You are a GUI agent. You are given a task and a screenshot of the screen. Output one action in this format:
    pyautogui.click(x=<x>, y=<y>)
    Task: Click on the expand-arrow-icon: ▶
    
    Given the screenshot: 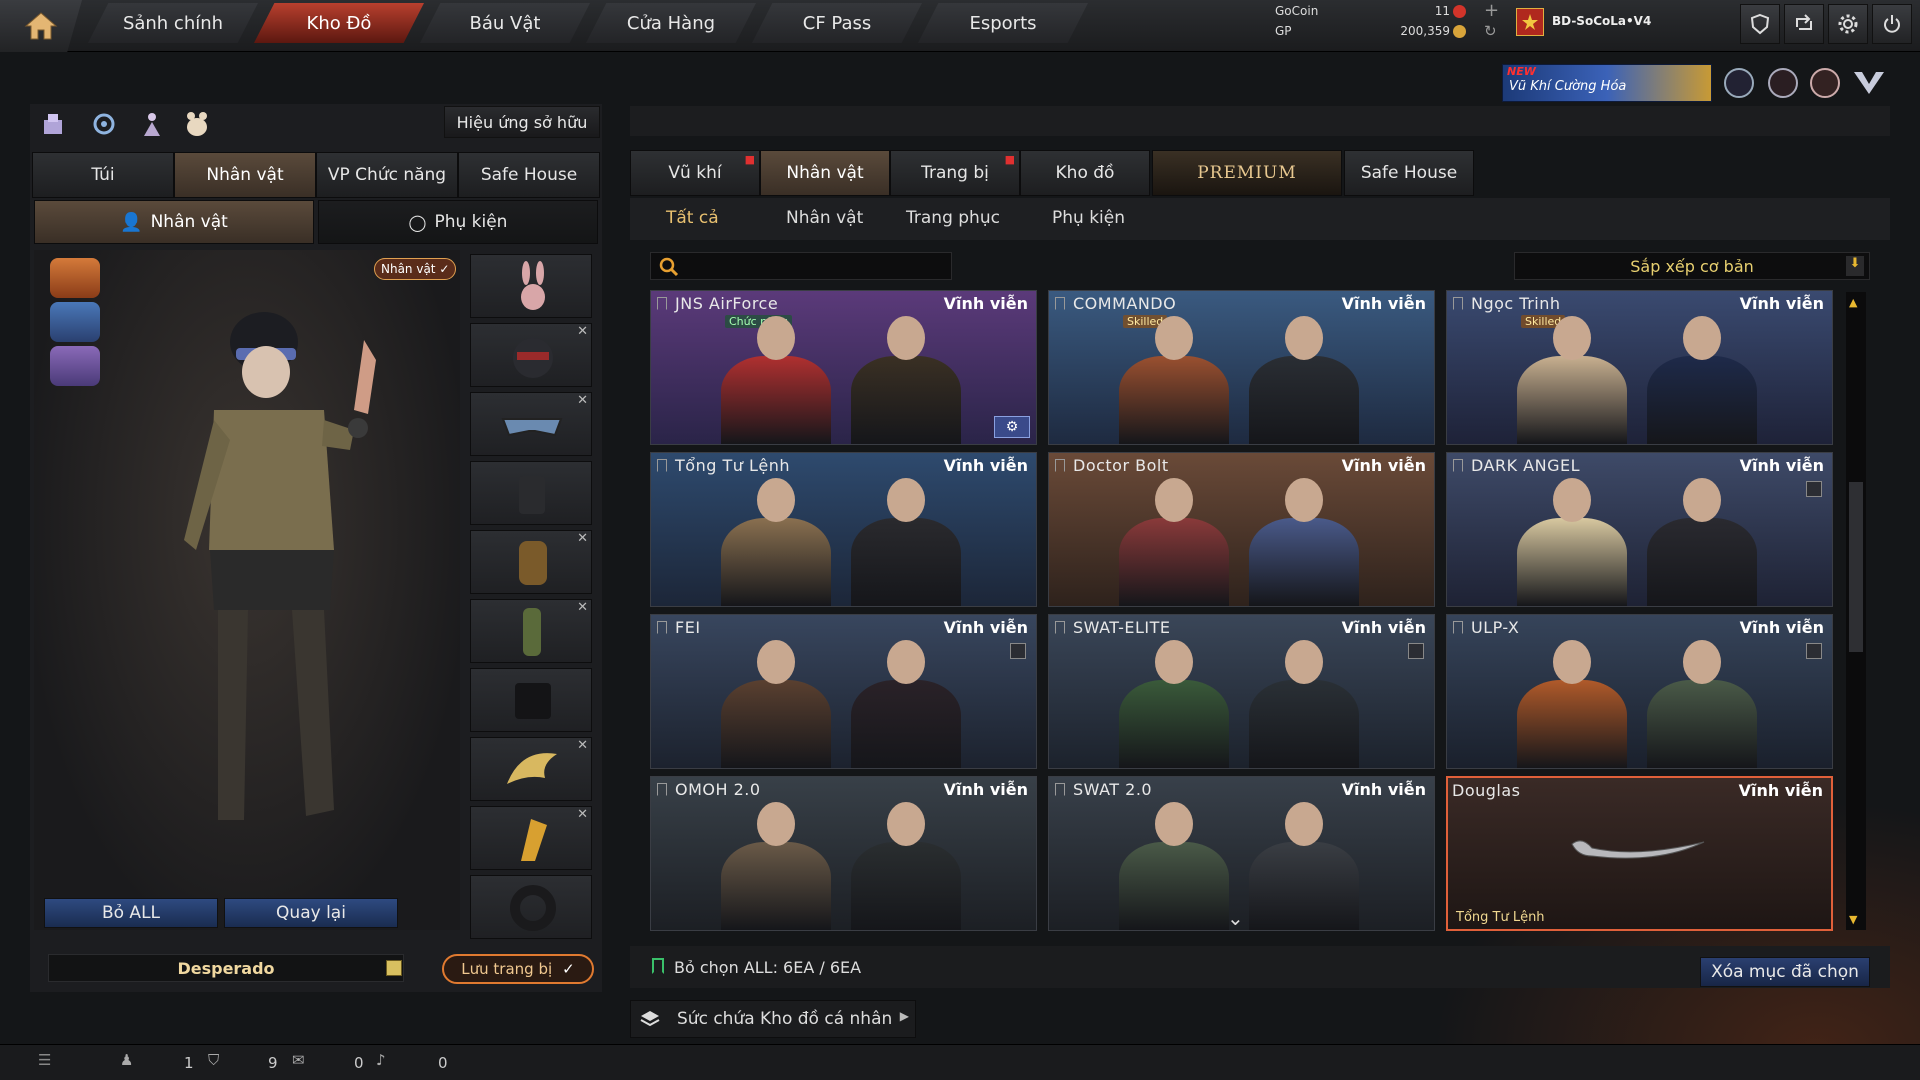 What is the action you would take?
    pyautogui.click(x=904, y=1016)
    